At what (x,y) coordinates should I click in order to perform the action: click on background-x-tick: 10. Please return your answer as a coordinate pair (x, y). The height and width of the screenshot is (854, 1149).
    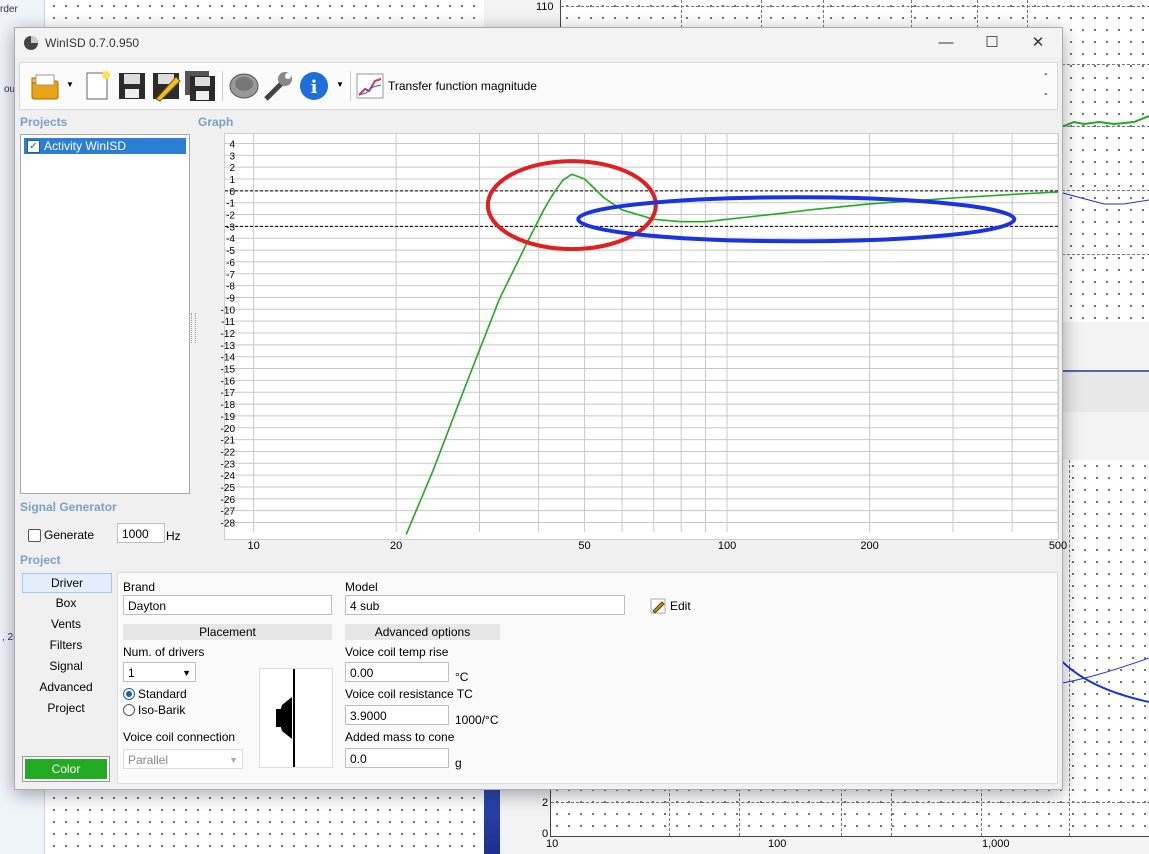
    Looking at the image, I should click on (552, 844).